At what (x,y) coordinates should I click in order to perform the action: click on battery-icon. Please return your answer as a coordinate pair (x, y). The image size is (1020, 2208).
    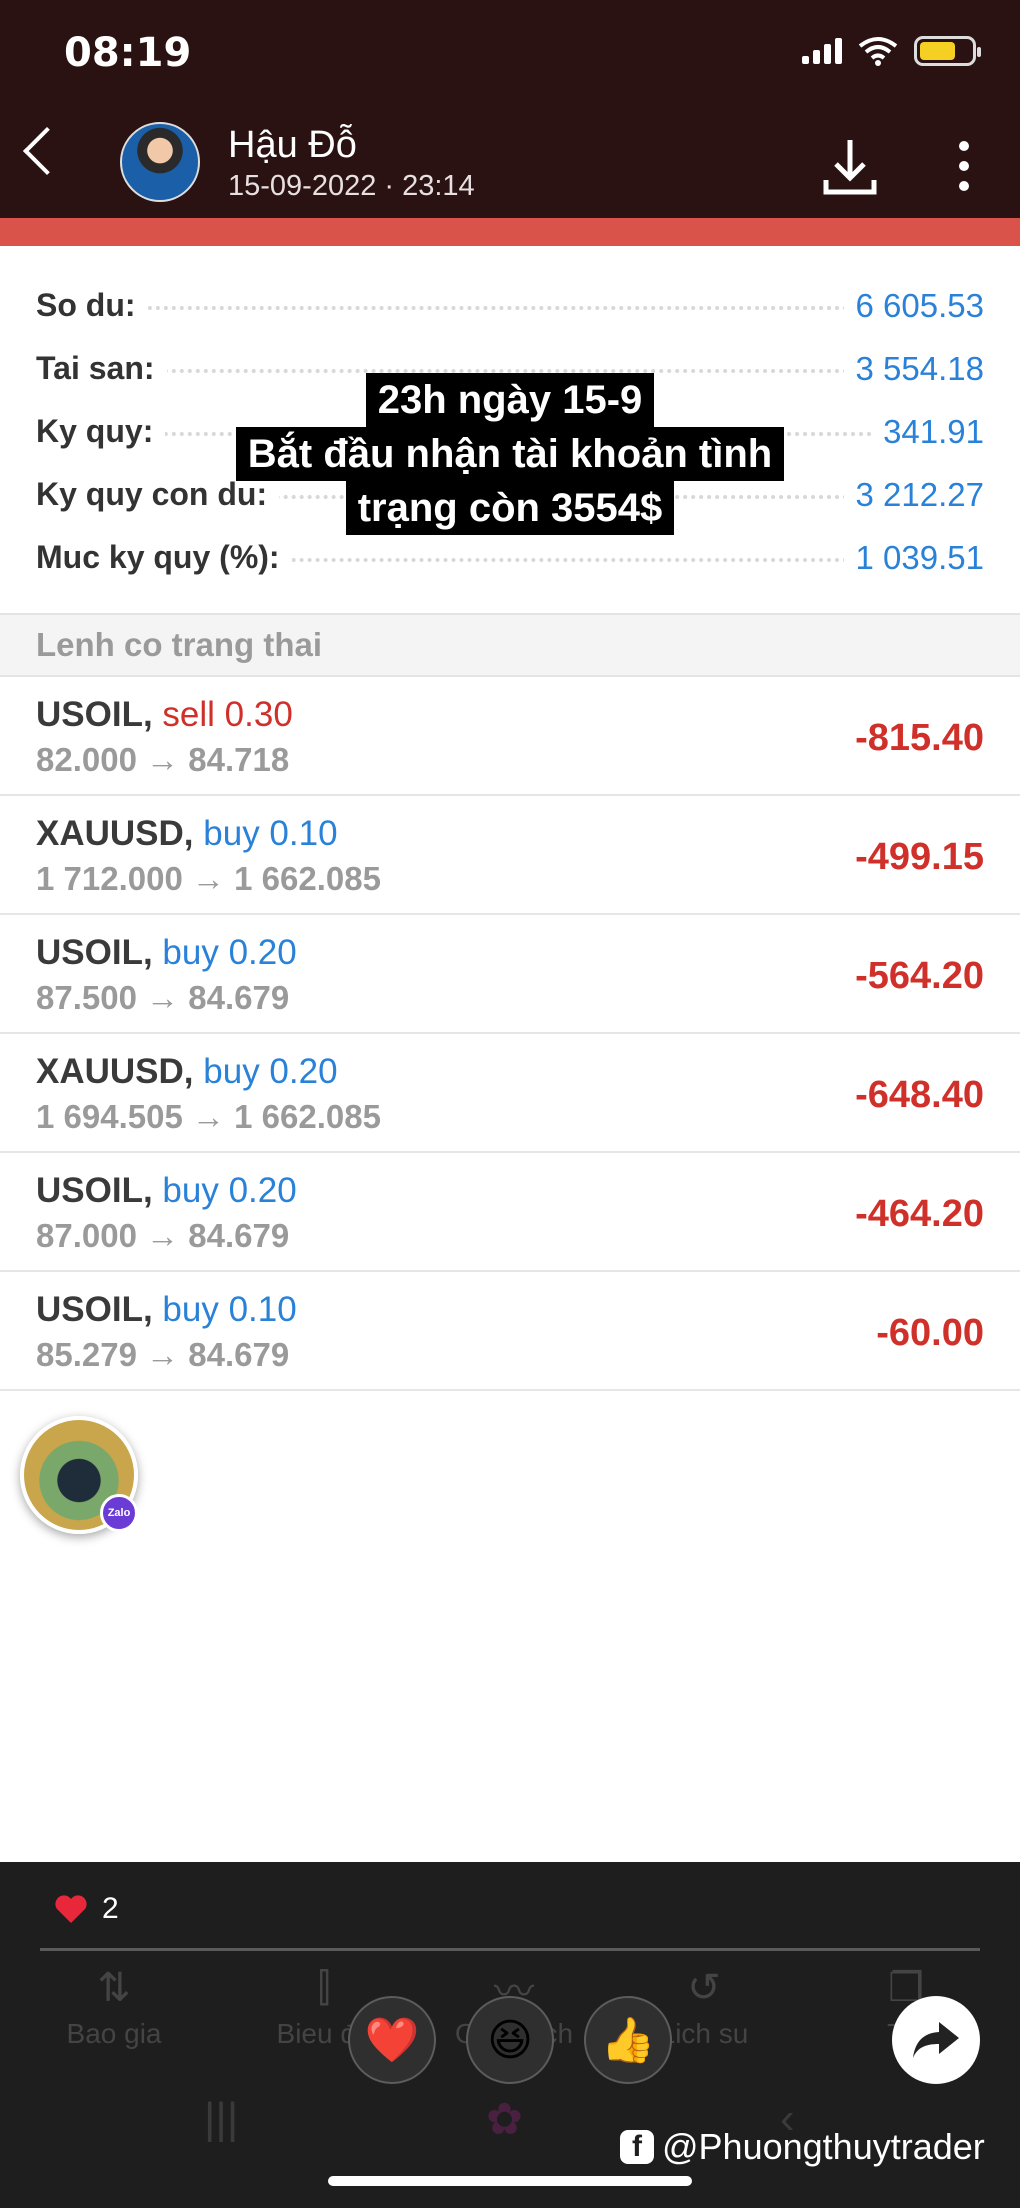
    Looking at the image, I should click on (947, 51).